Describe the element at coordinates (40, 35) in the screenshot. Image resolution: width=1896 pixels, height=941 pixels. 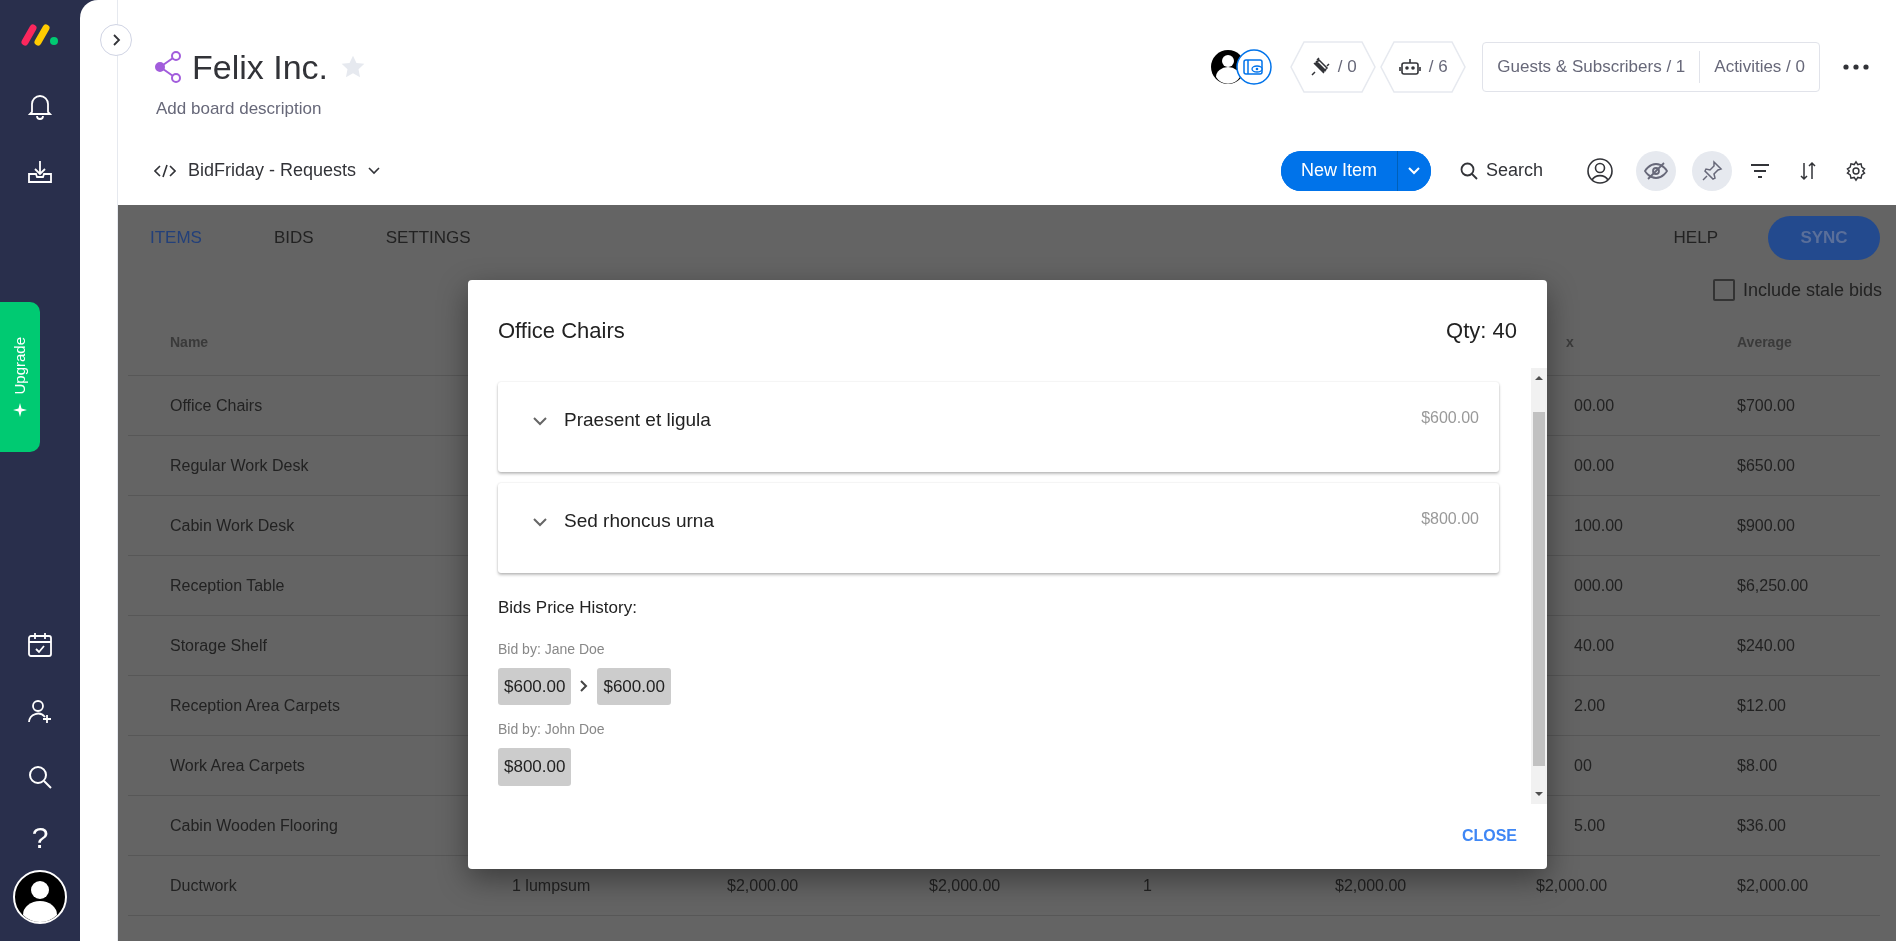
I see `logo-icon` at that location.